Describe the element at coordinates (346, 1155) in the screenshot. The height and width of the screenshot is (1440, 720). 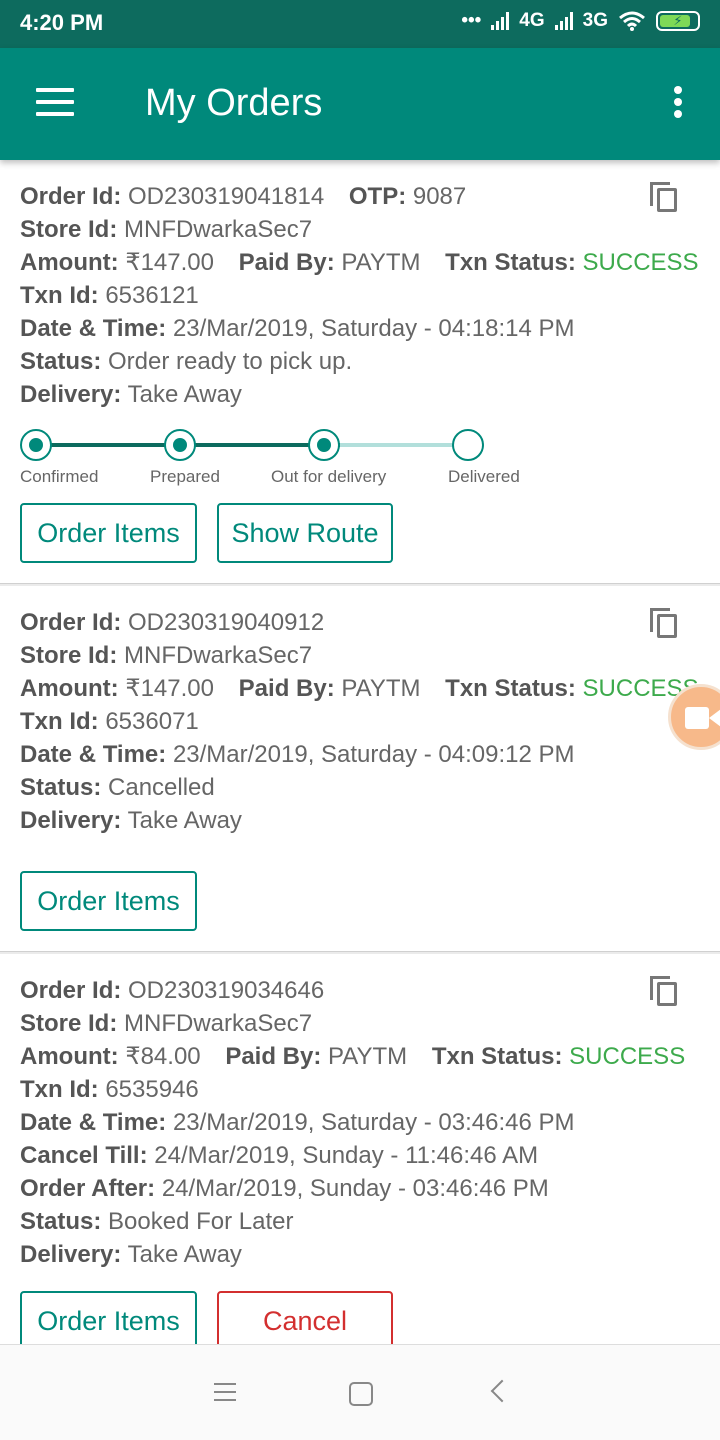
I see `cancel-till: 24/Mar/2019, Sunday - 11:46:46 AM` at that location.